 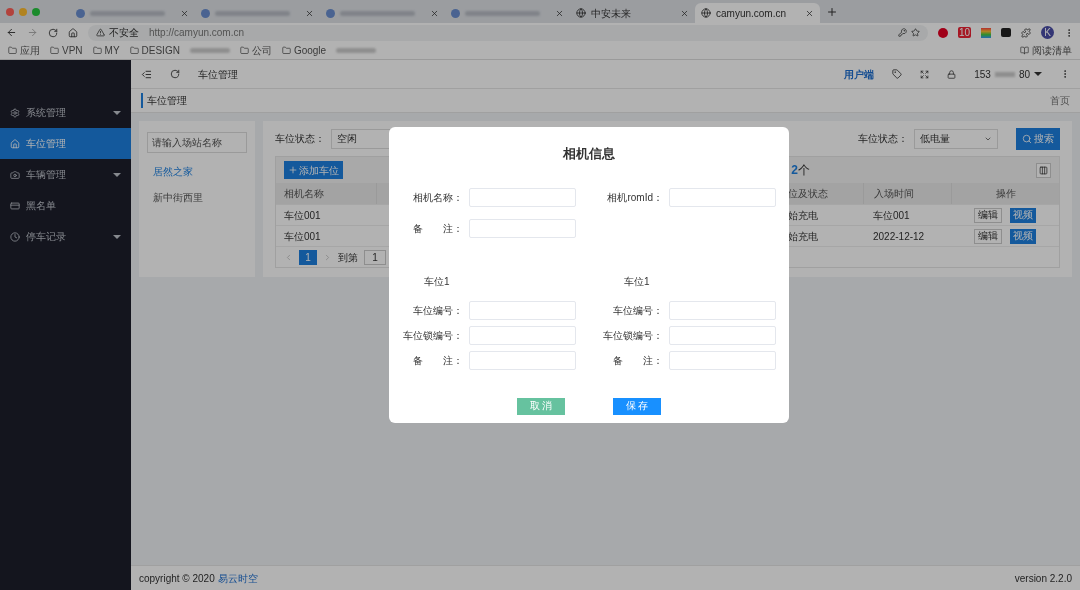 I want to click on bookmark: DESIGN, so click(x=154, y=50).